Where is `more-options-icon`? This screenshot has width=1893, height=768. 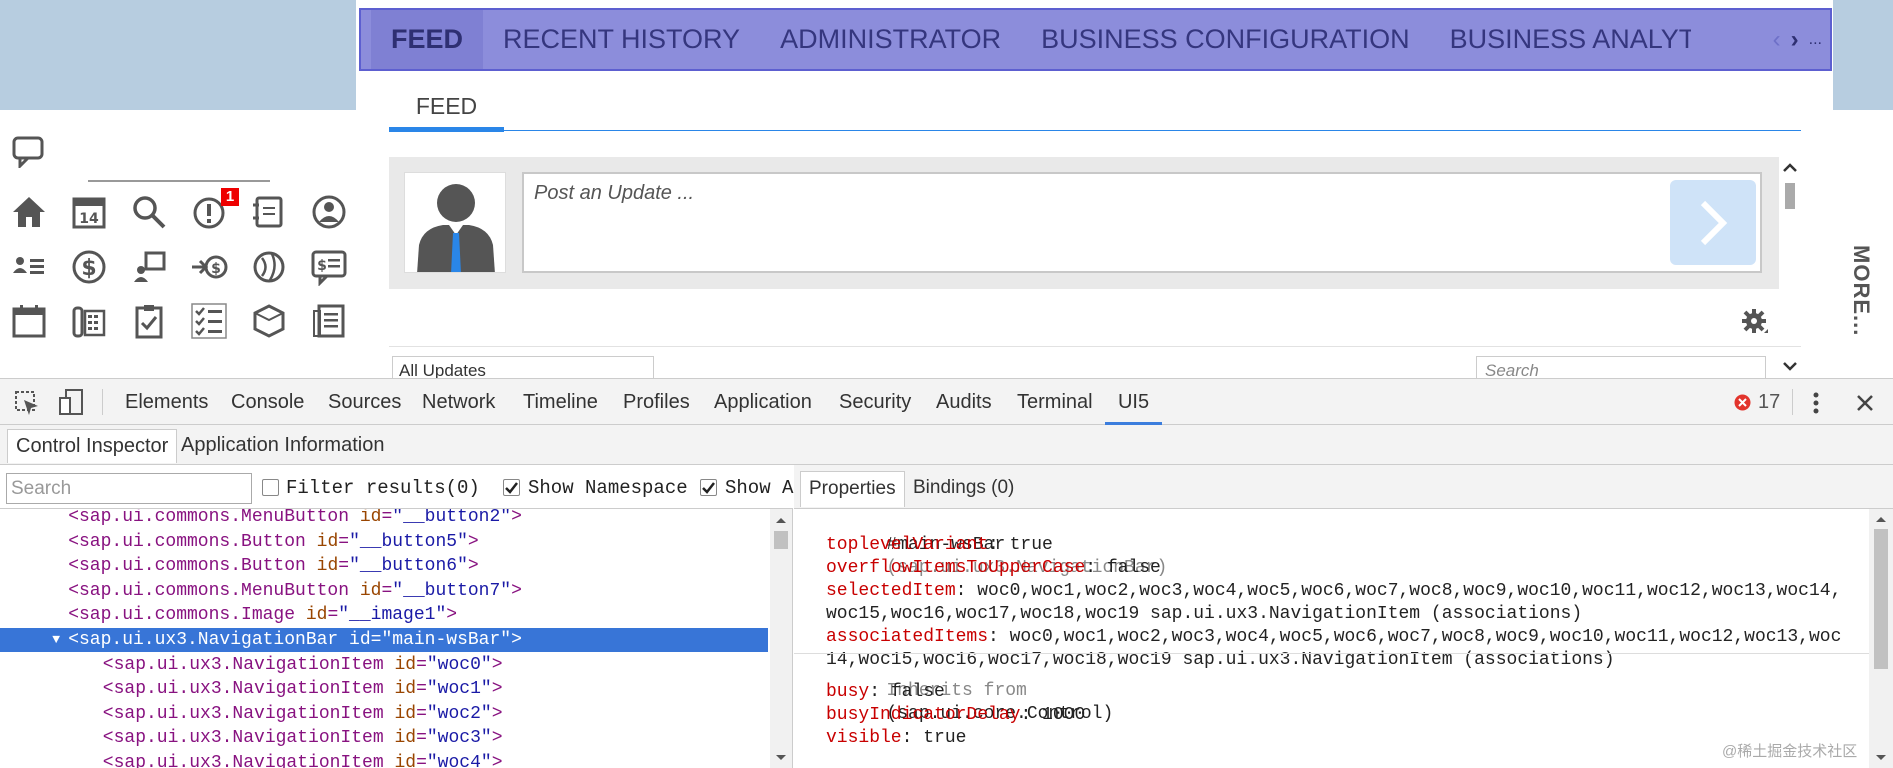 more-options-icon is located at coordinates (1816, 403).